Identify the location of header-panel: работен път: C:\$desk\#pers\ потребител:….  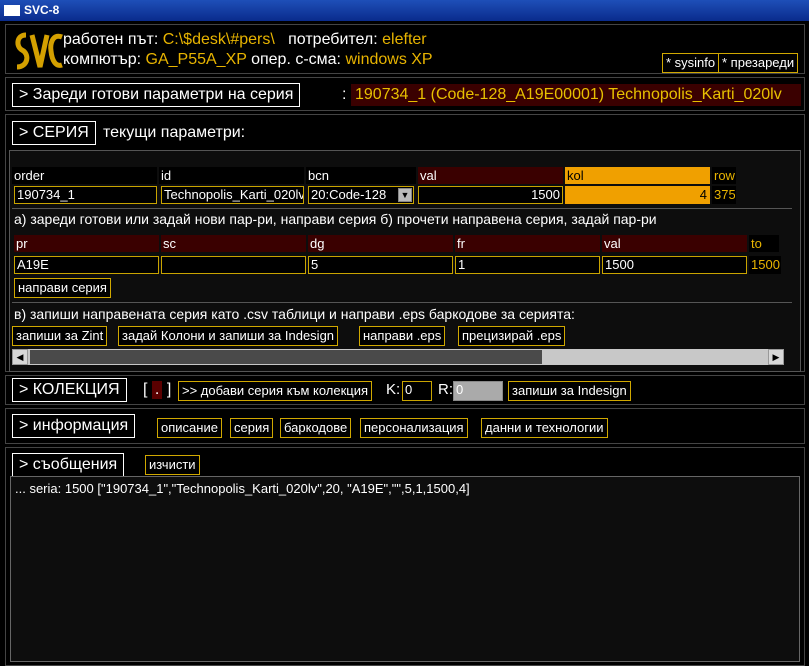
(405, 49).